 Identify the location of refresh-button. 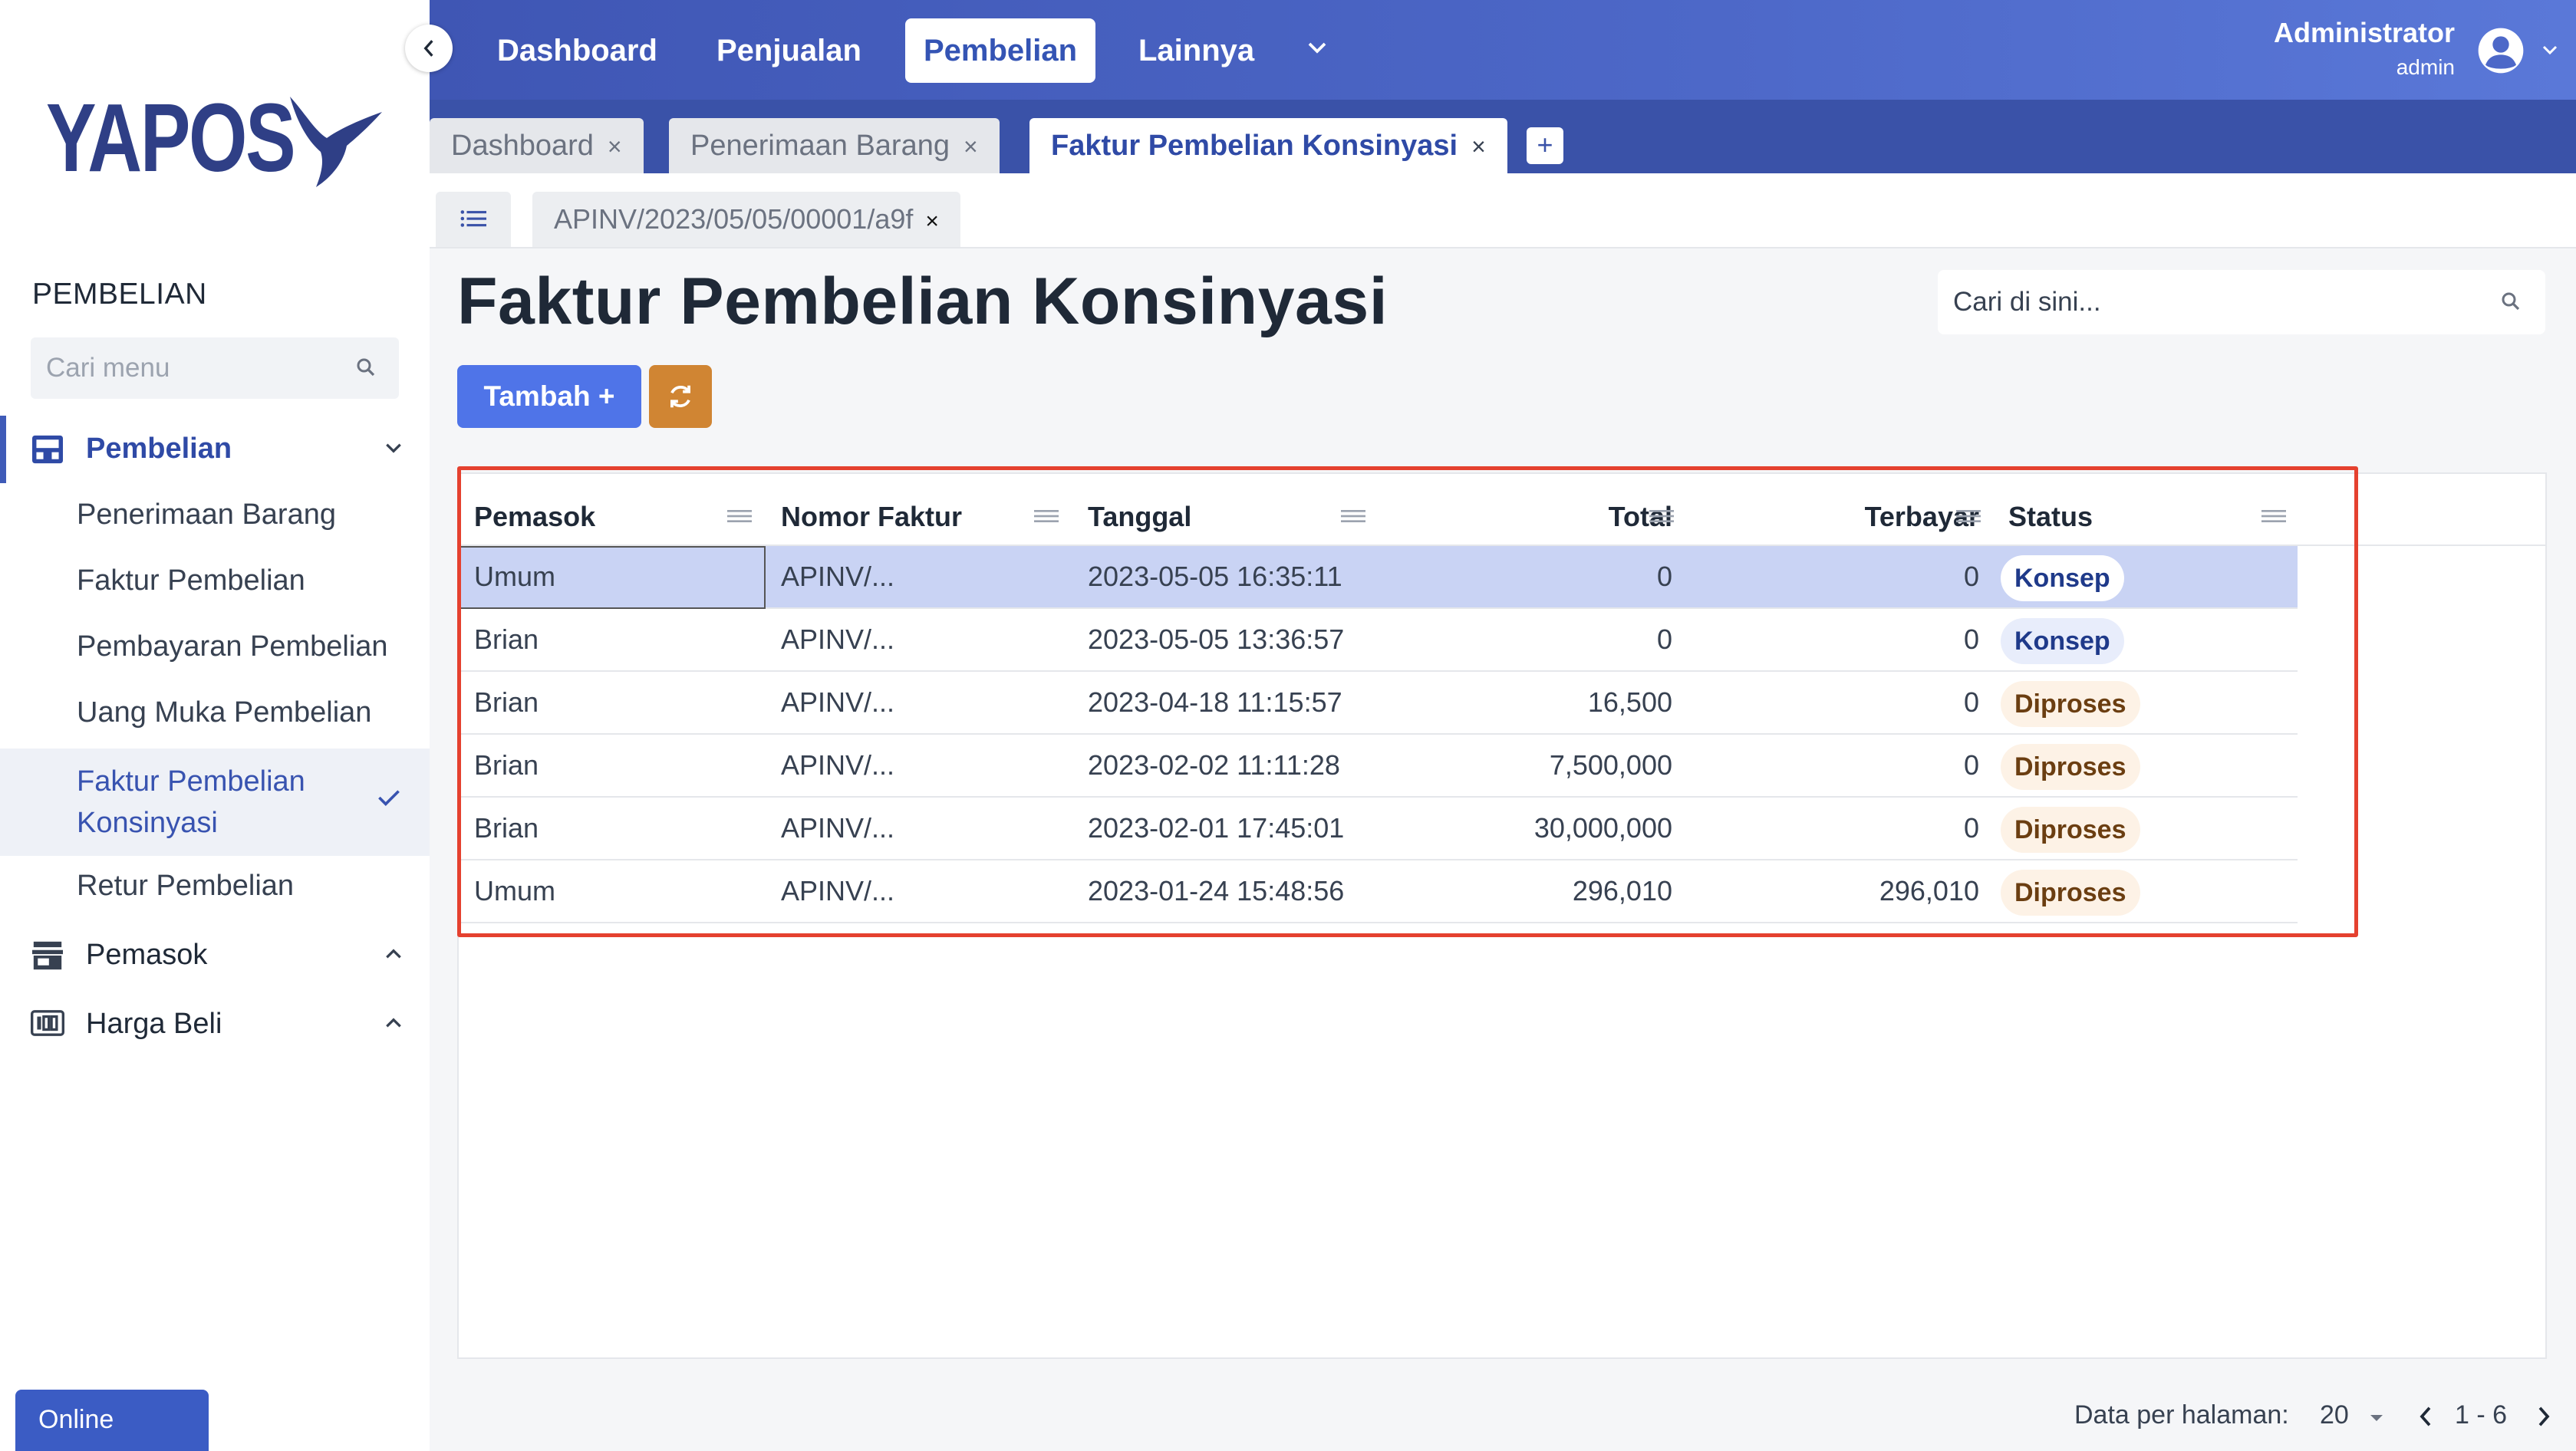
(680, 396).